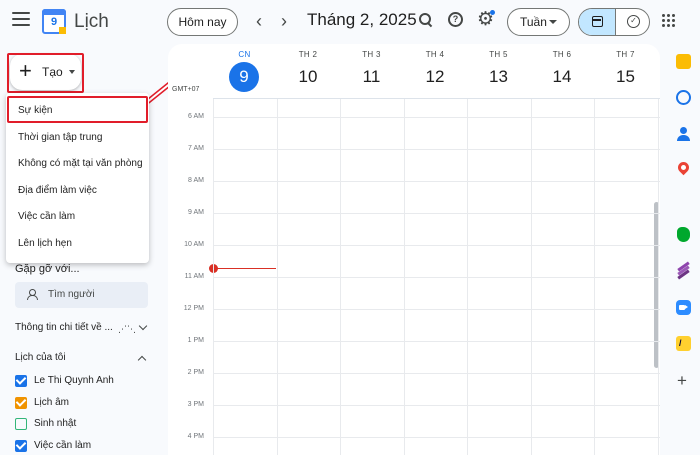 Image resolution: width=700 pixels, height=455 pixels. Describe the element at coordinates (562, 54) in the screenshot. I see `day-name: TH 6` at that location.